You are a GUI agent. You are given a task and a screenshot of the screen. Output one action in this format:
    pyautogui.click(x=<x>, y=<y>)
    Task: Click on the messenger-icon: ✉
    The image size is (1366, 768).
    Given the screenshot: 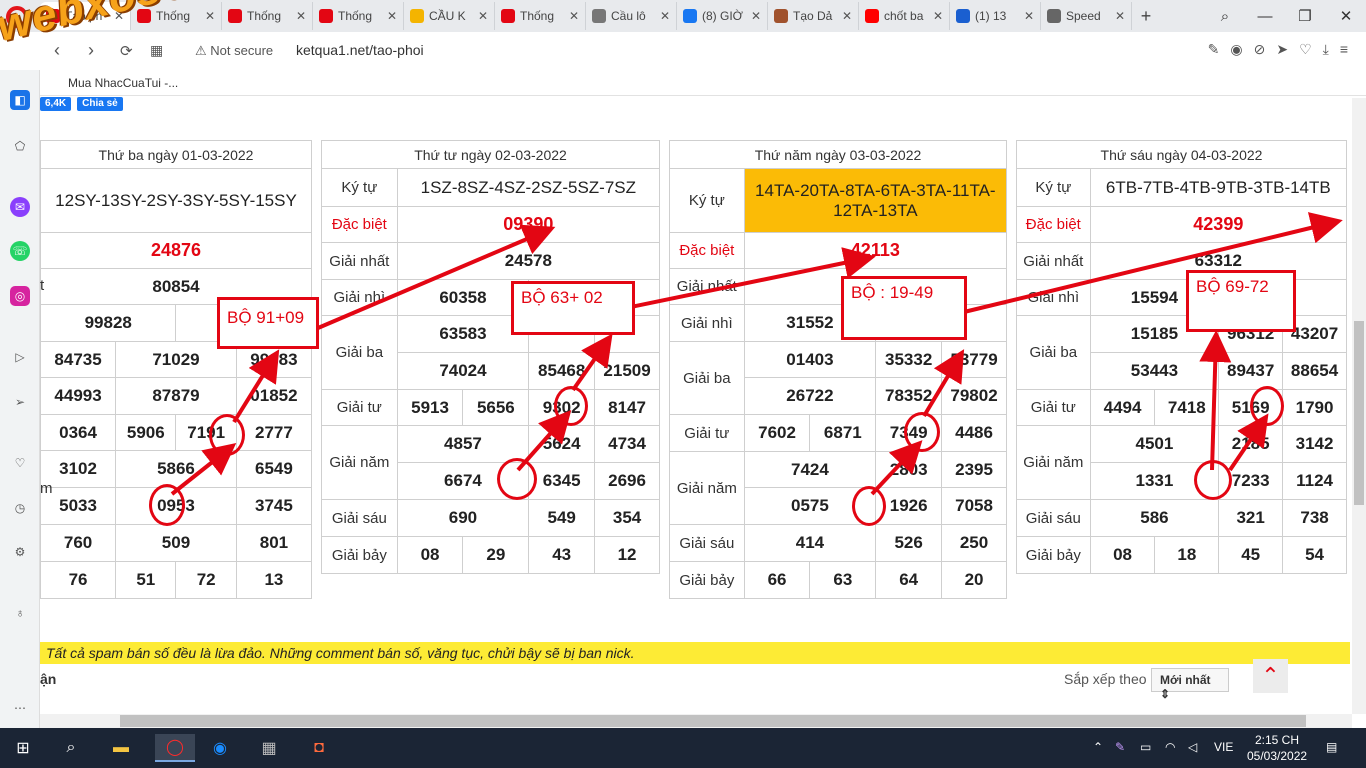 What is the action you would take?
    pyautogui.click(x=20, y=207)
    